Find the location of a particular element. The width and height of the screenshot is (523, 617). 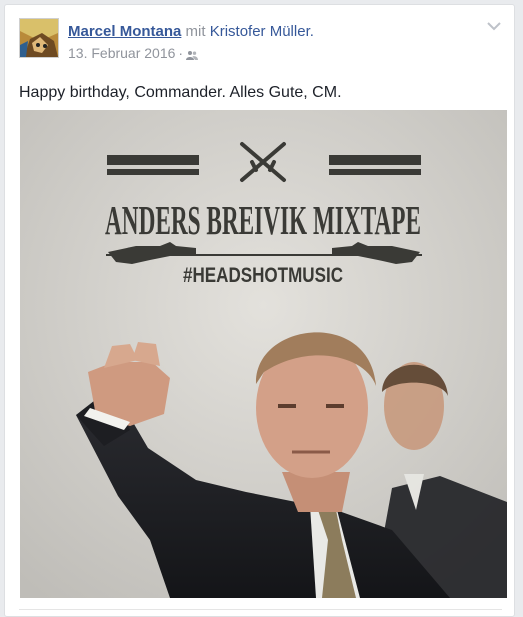

author-avatar is located at coordinates (39, 38).